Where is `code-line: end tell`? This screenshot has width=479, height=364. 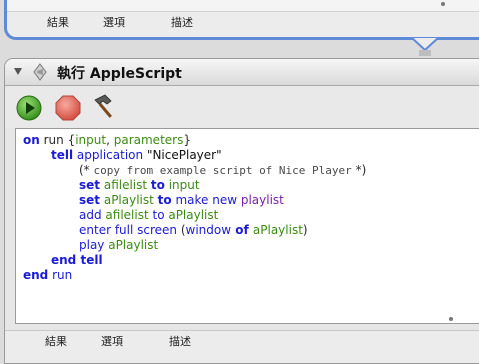 code-line: end tell is located at coordinates (77, 260).